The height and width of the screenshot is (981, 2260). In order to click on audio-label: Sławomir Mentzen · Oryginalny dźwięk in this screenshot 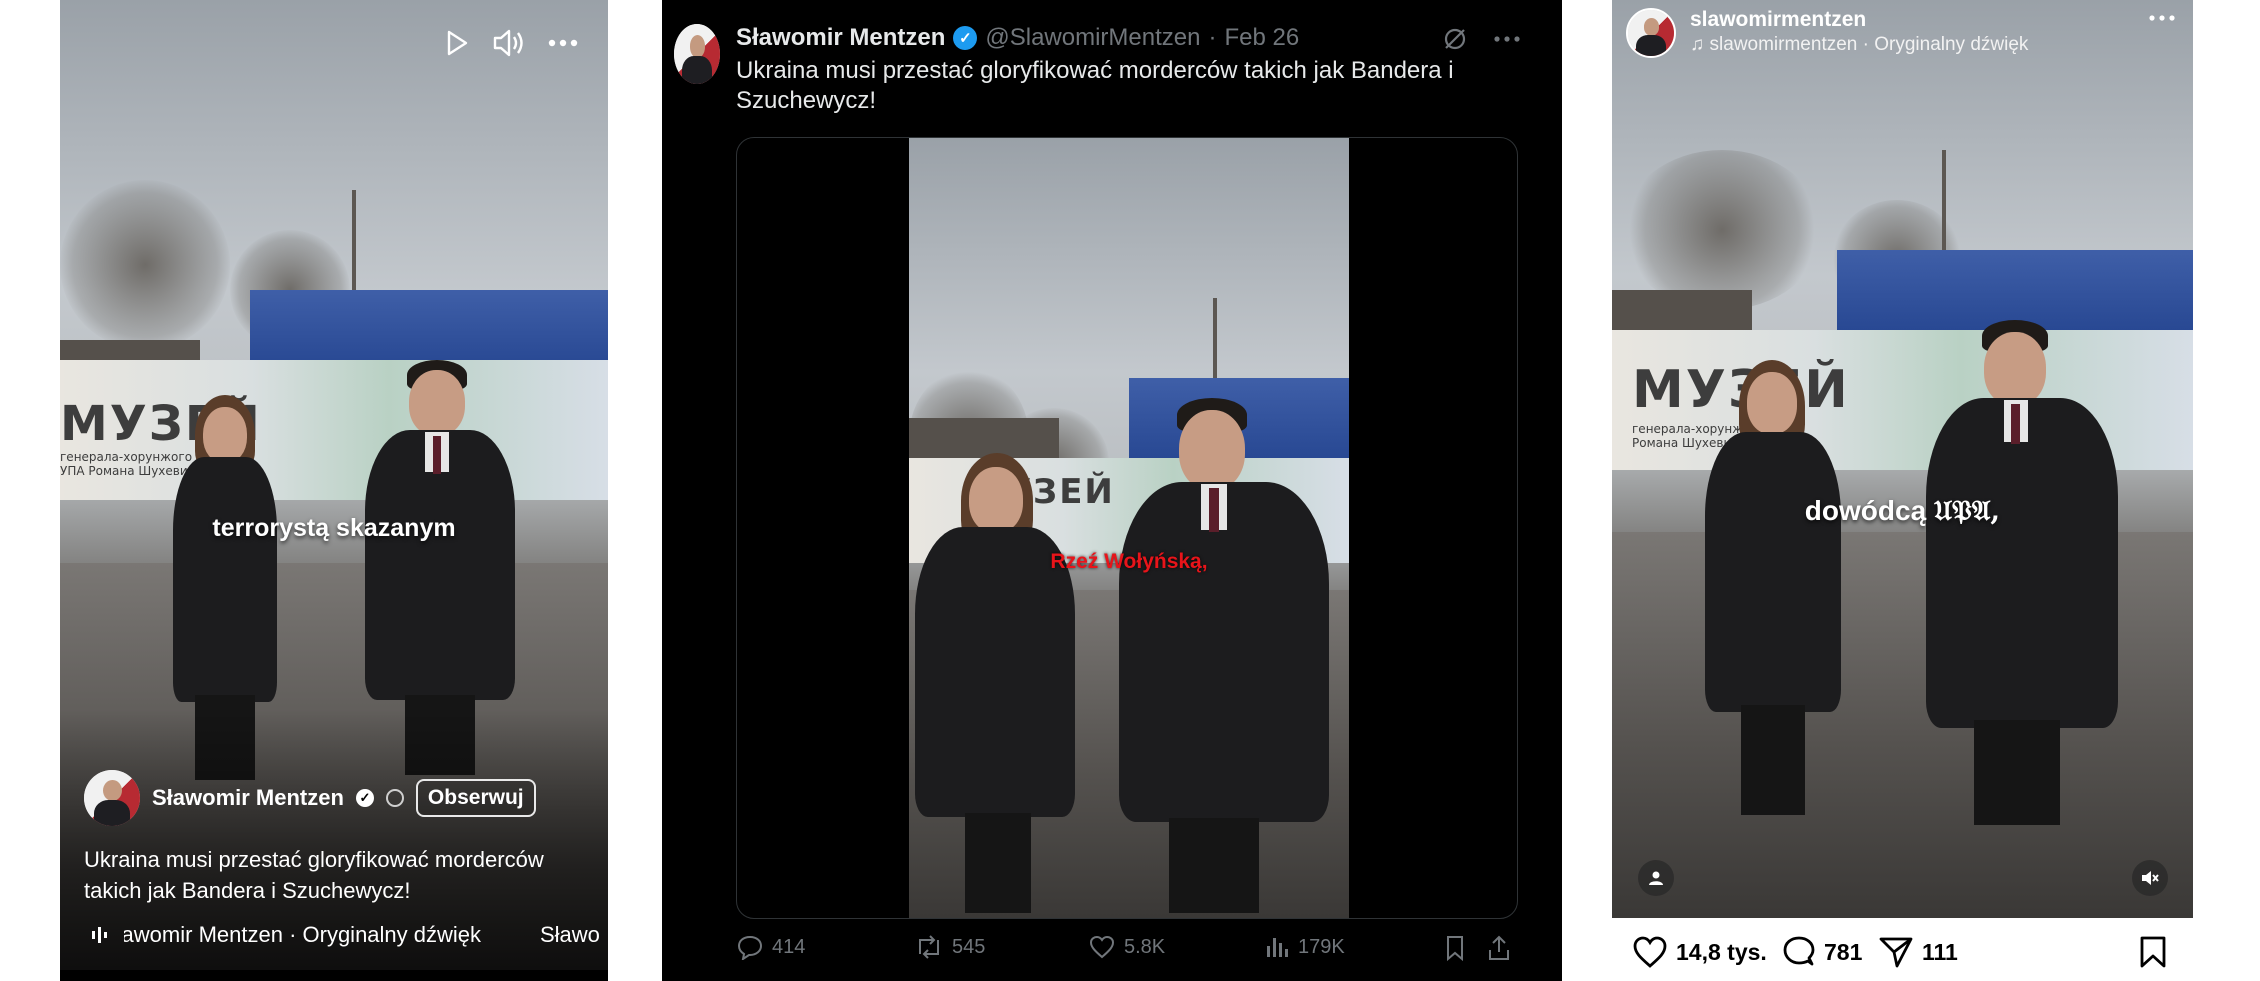, I will do `click(303, 934)`.